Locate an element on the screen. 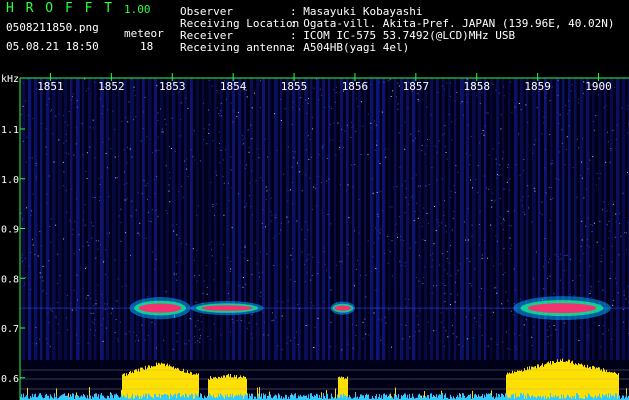 This screenshot has width=629, height=400. y-tick-label: 1.0 is located at coordinates (10, 180).